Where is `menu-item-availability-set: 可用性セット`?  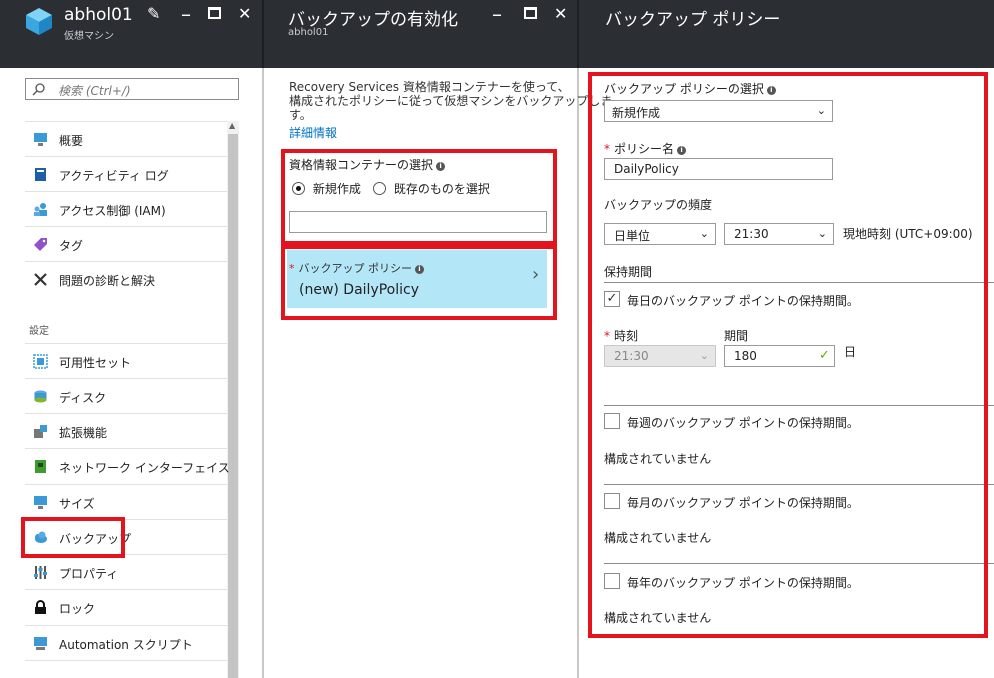
menu-item-availability-set: 可用性セット is located at coordinates (126, 360).